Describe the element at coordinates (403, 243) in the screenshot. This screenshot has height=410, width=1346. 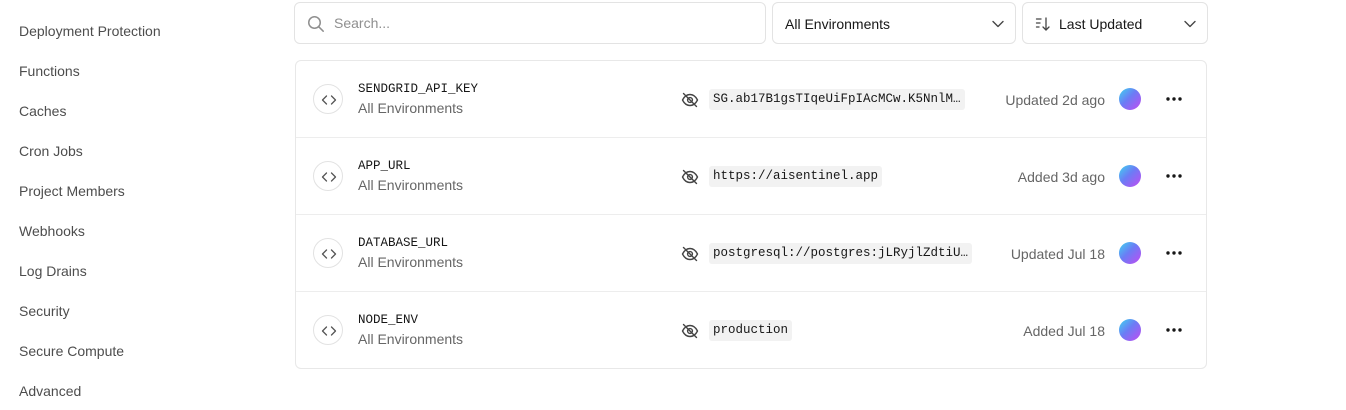
I see `env-var-name: DATABASE_URL` at that location.